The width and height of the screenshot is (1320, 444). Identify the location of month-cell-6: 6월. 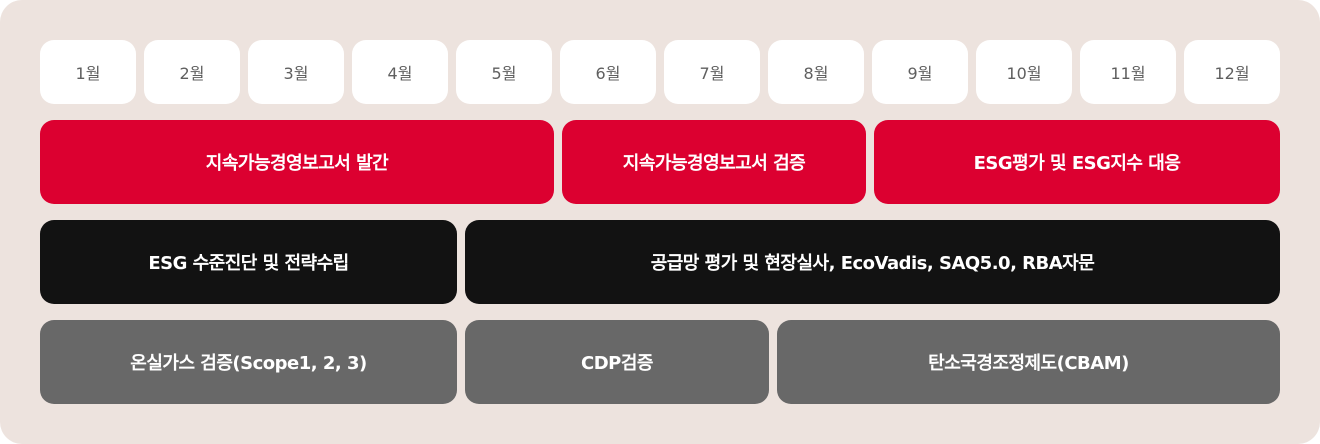
(608, 72).